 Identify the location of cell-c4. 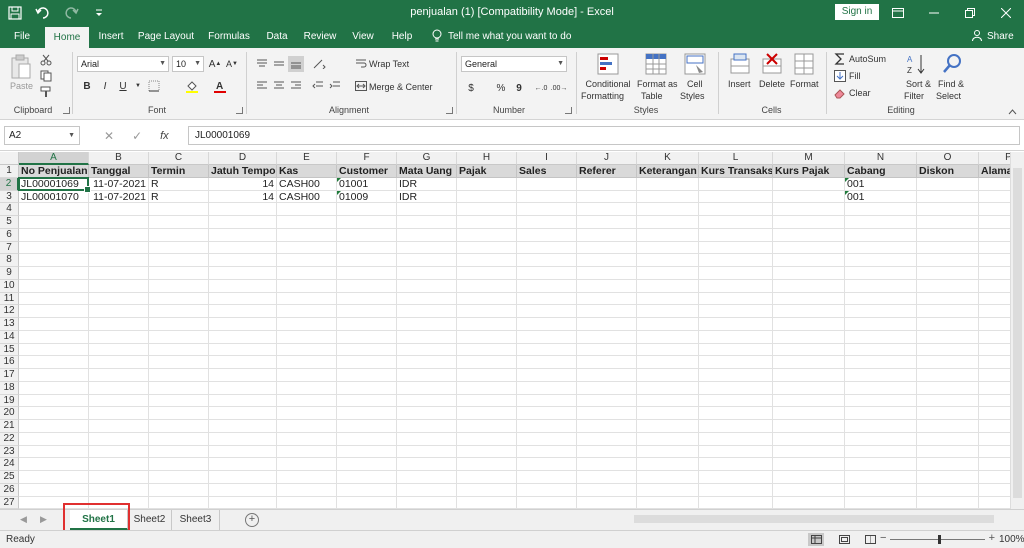
(179, 209).